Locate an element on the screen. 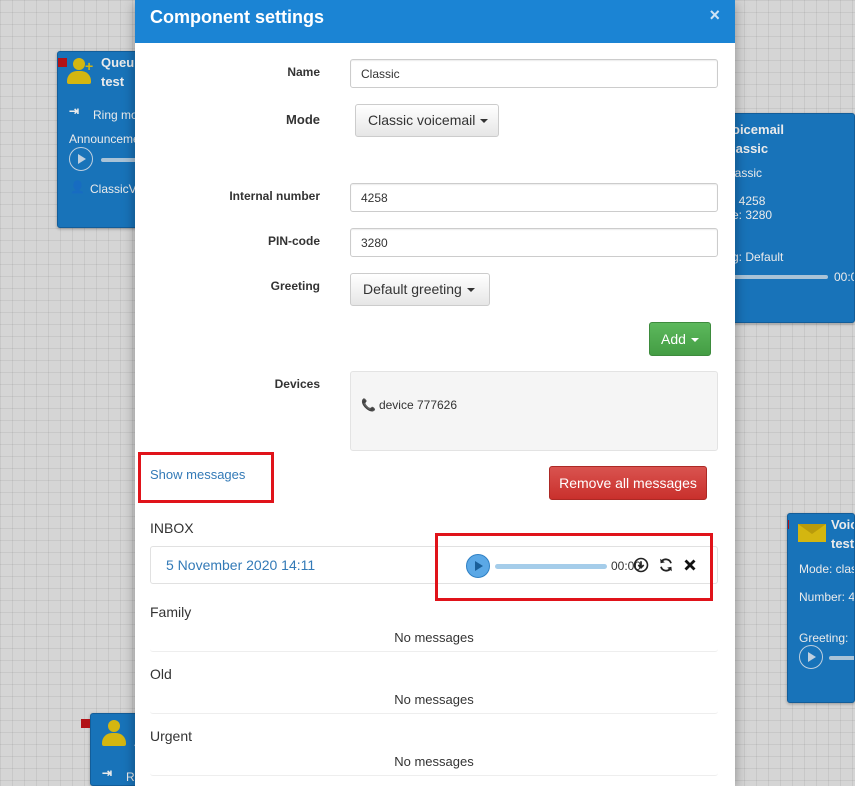 The height and width of the screenshot is (786, 855). pin-code-input is located at coordinates (534, 242).